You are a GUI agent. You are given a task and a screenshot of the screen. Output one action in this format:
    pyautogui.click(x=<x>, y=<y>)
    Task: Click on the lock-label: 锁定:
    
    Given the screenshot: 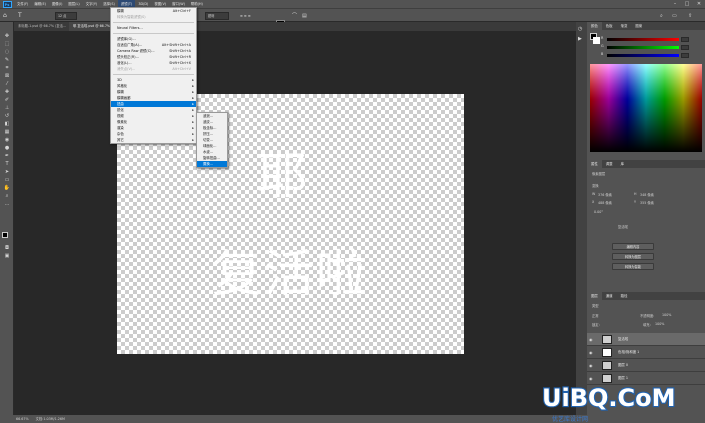 What is the action you would take?
    pyautogui.click(x=596, y=325)
    